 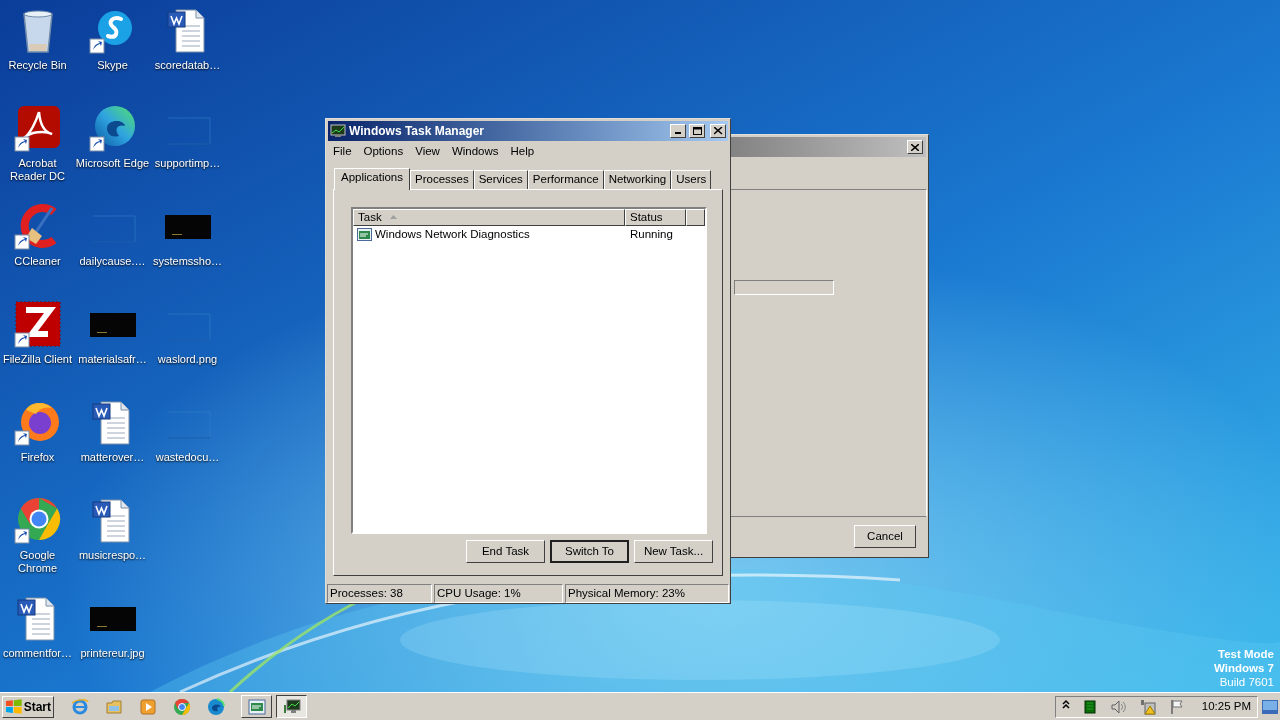 I want to click on column-header: Status, so click(x=655, y=217).